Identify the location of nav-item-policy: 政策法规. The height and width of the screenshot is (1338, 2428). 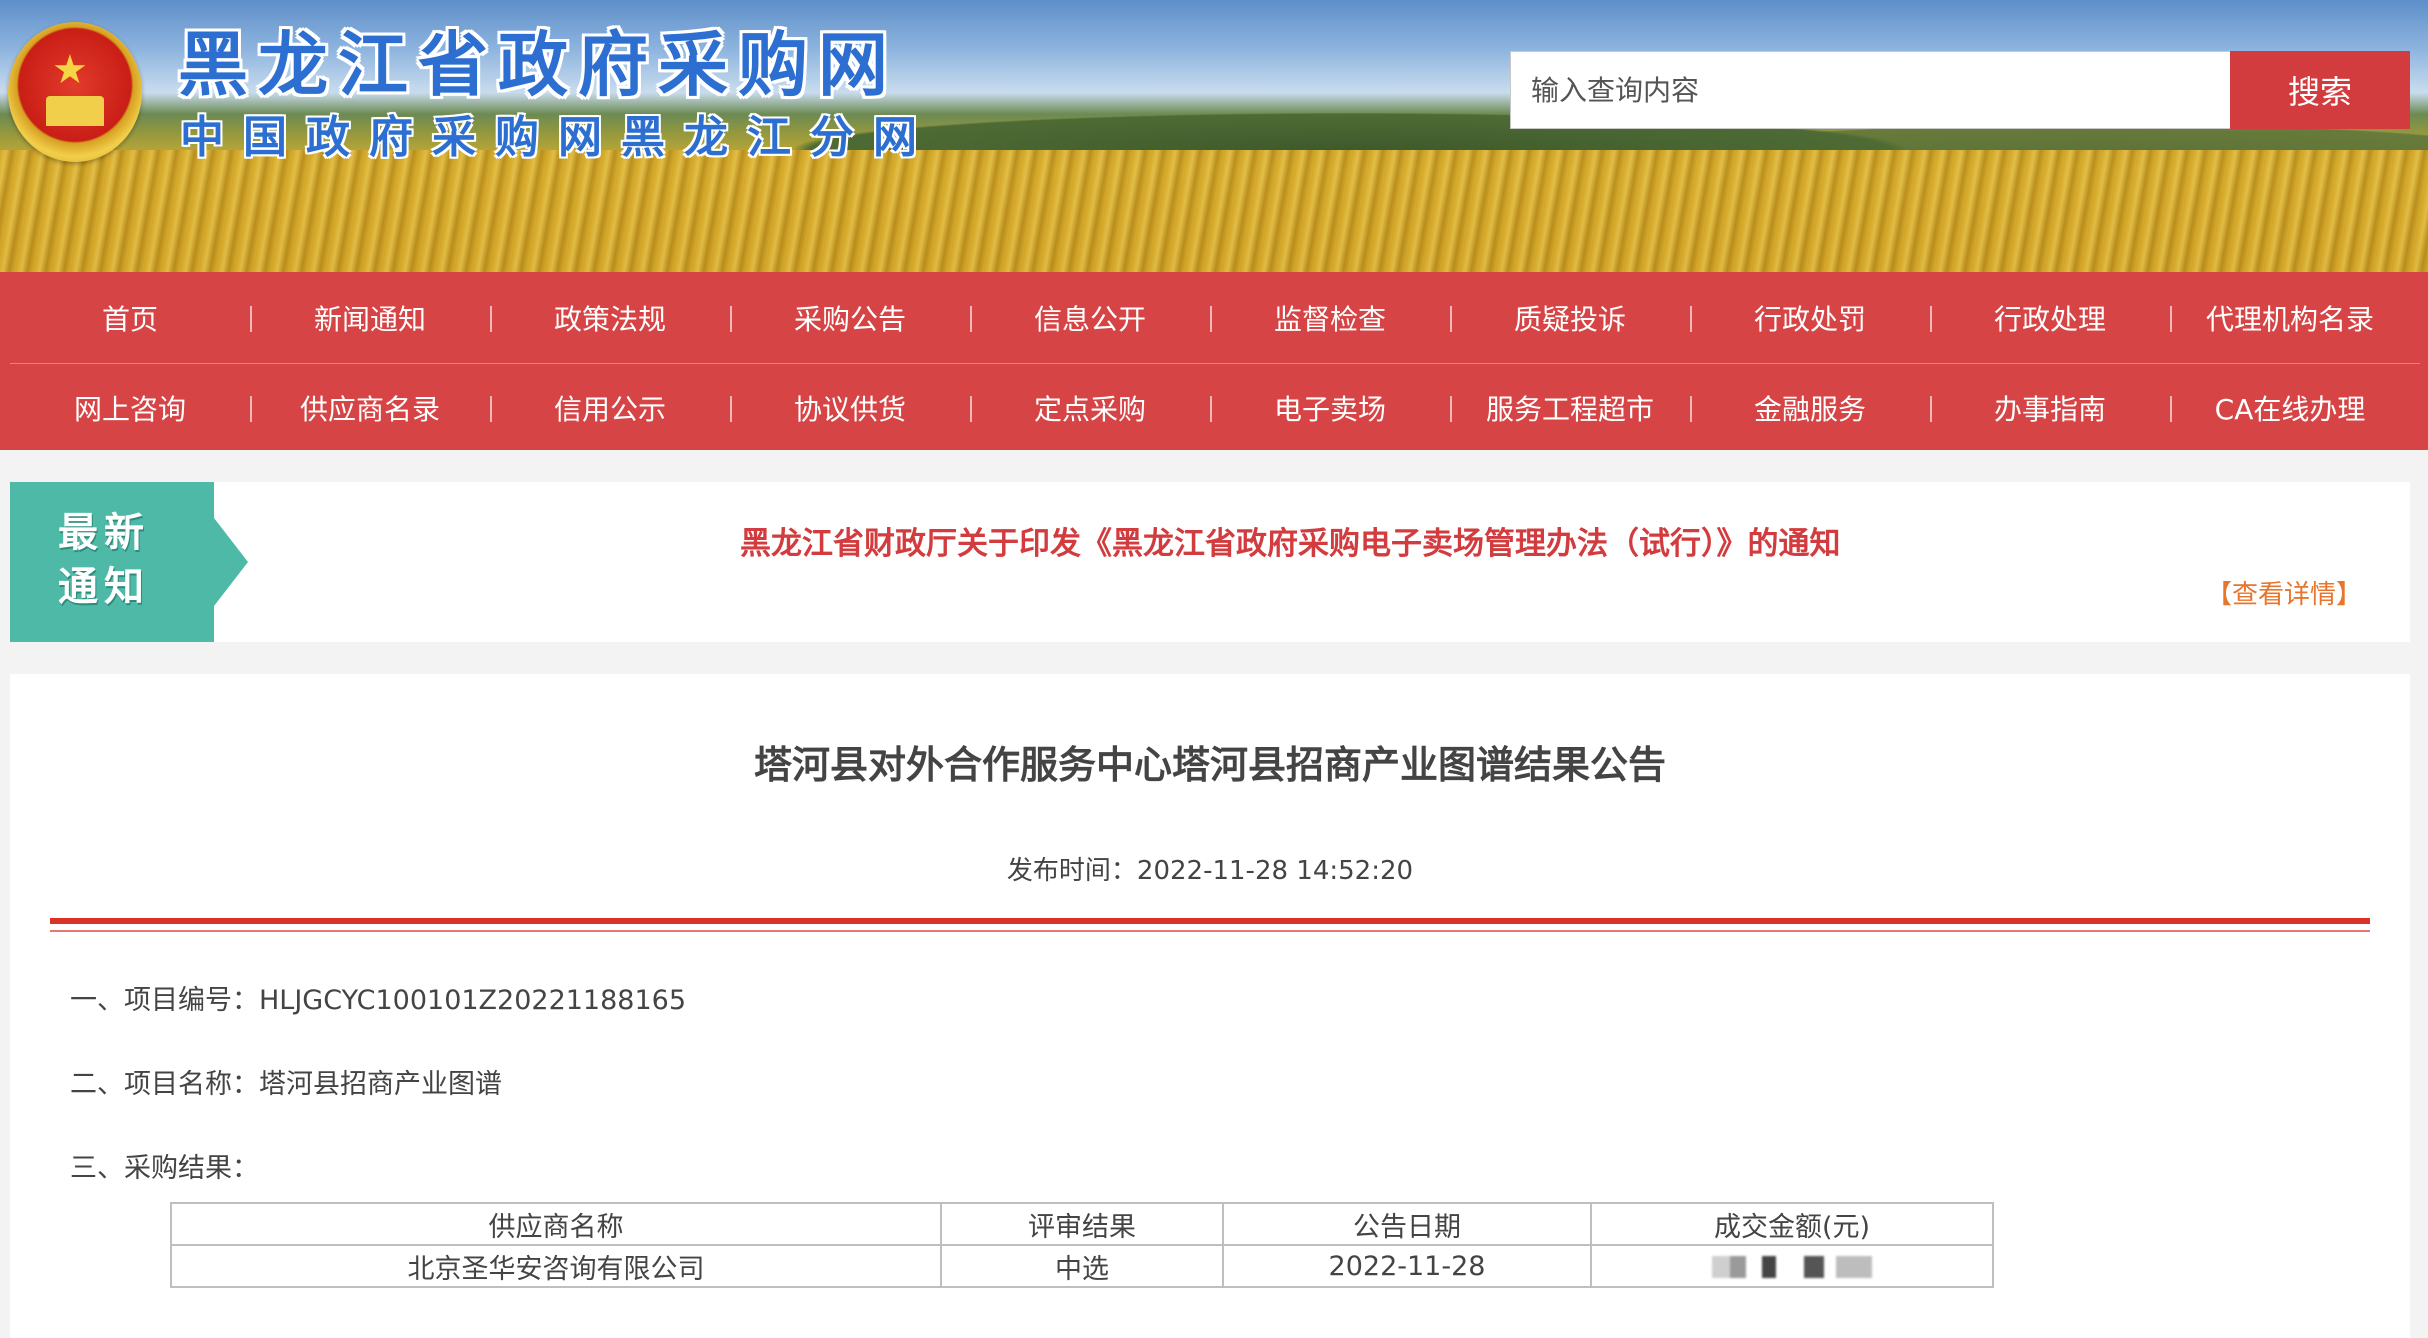
(610, 318).